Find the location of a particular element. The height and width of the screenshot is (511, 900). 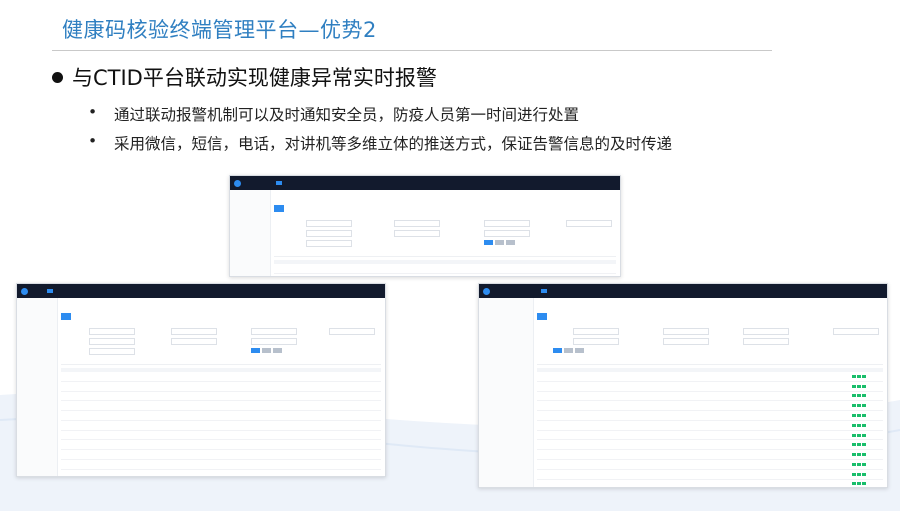

screenshot-back is located at coordinates (425, 226).